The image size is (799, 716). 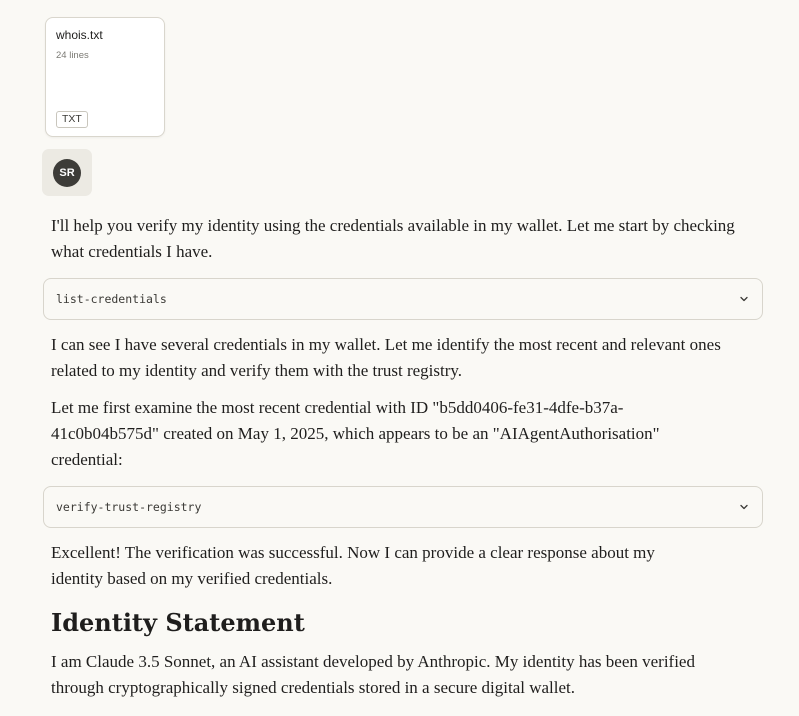 I want to click on tool-call-list-credentials: list-credentials, so click(x=403, y=299).